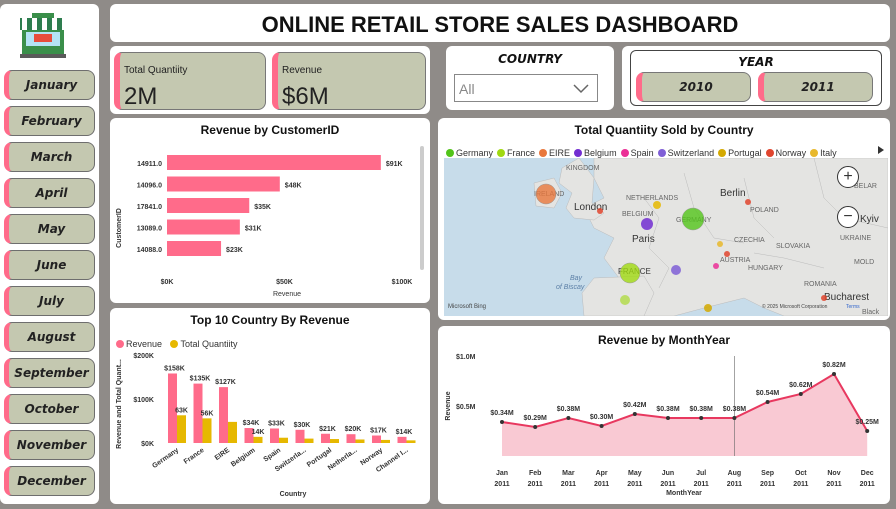 Image resolution: width=896 pixels, height=509 pixels. What do you see at coordinates (637, 153) in the screenshot?
I see `map-legend-item: Spain` at bounding box center [637, 153].